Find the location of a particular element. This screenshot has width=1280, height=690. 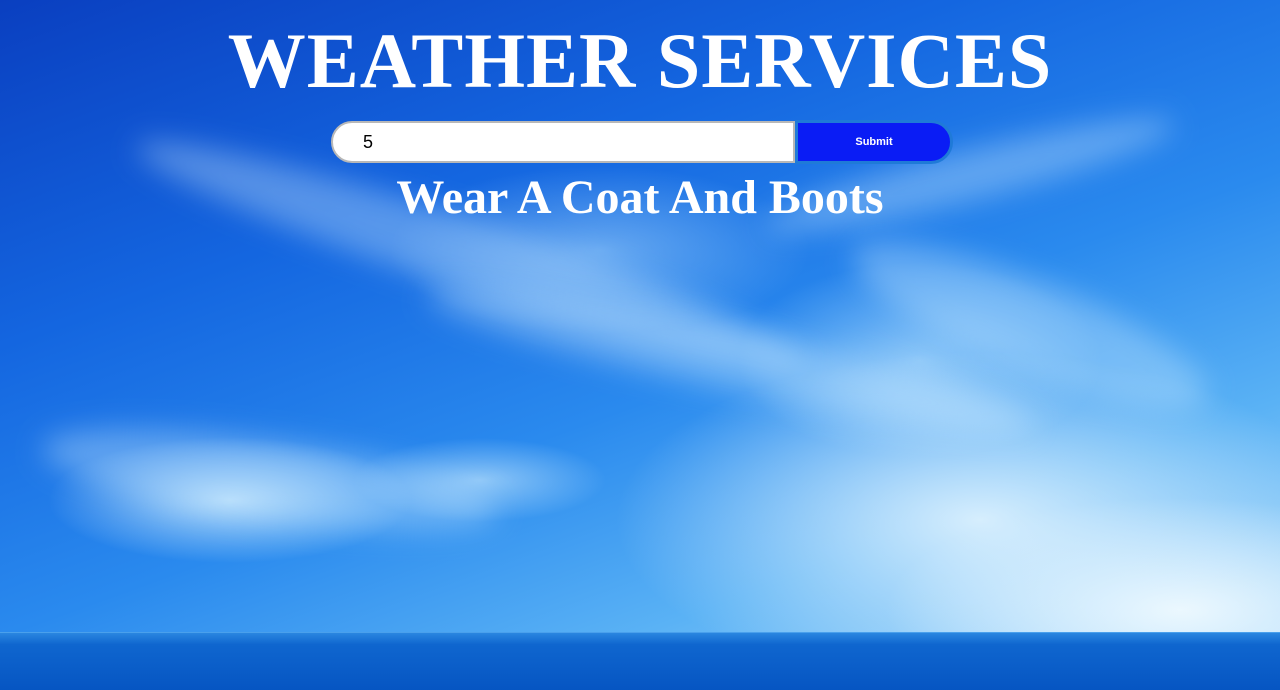

sea-horizon is located at coordinates (640, 661).